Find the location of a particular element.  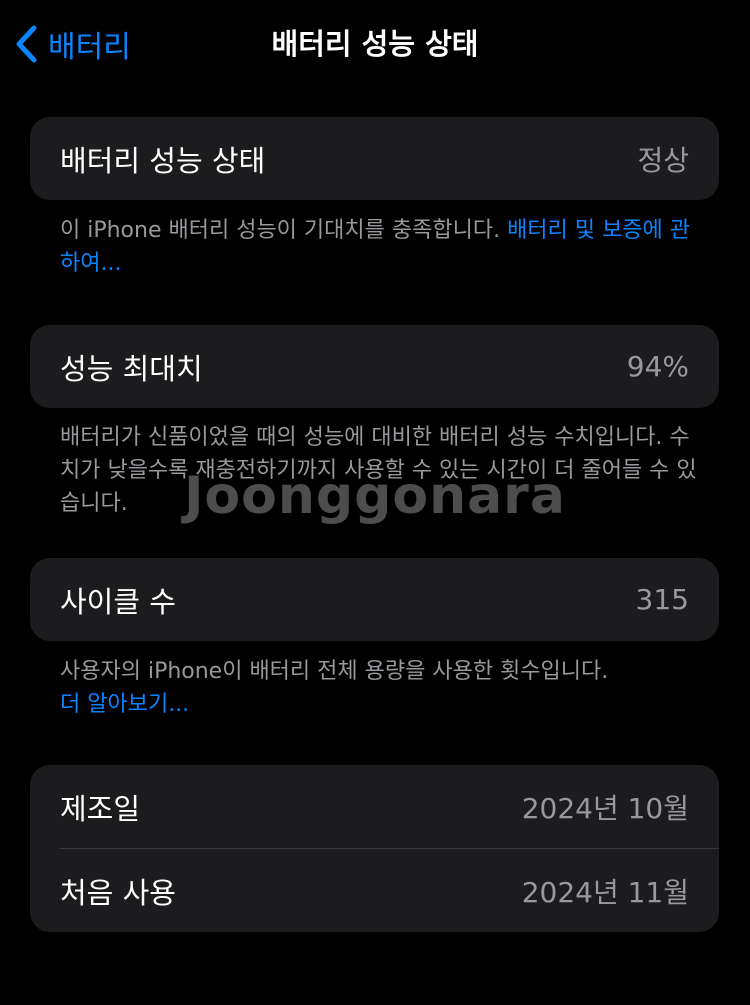

maximum-capacity-value: 94% is located at coordinates (657, 366).